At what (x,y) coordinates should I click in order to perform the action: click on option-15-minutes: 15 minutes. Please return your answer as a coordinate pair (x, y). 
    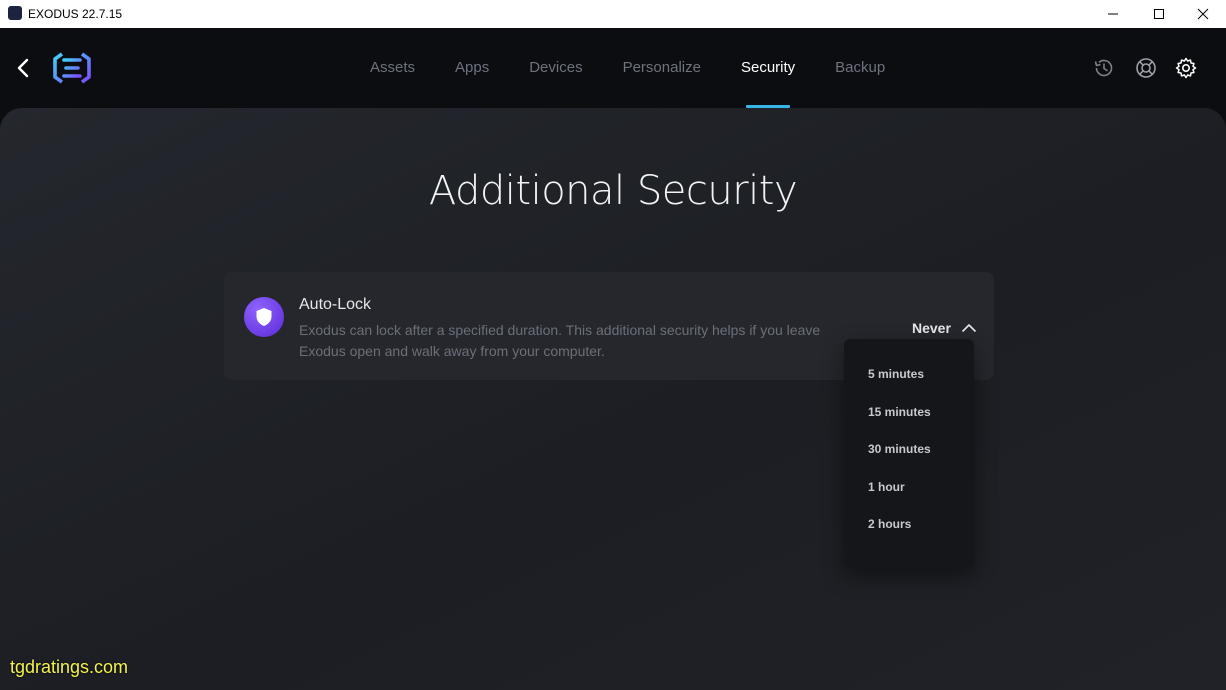
    Looking at the image, I should click on (909, 414).